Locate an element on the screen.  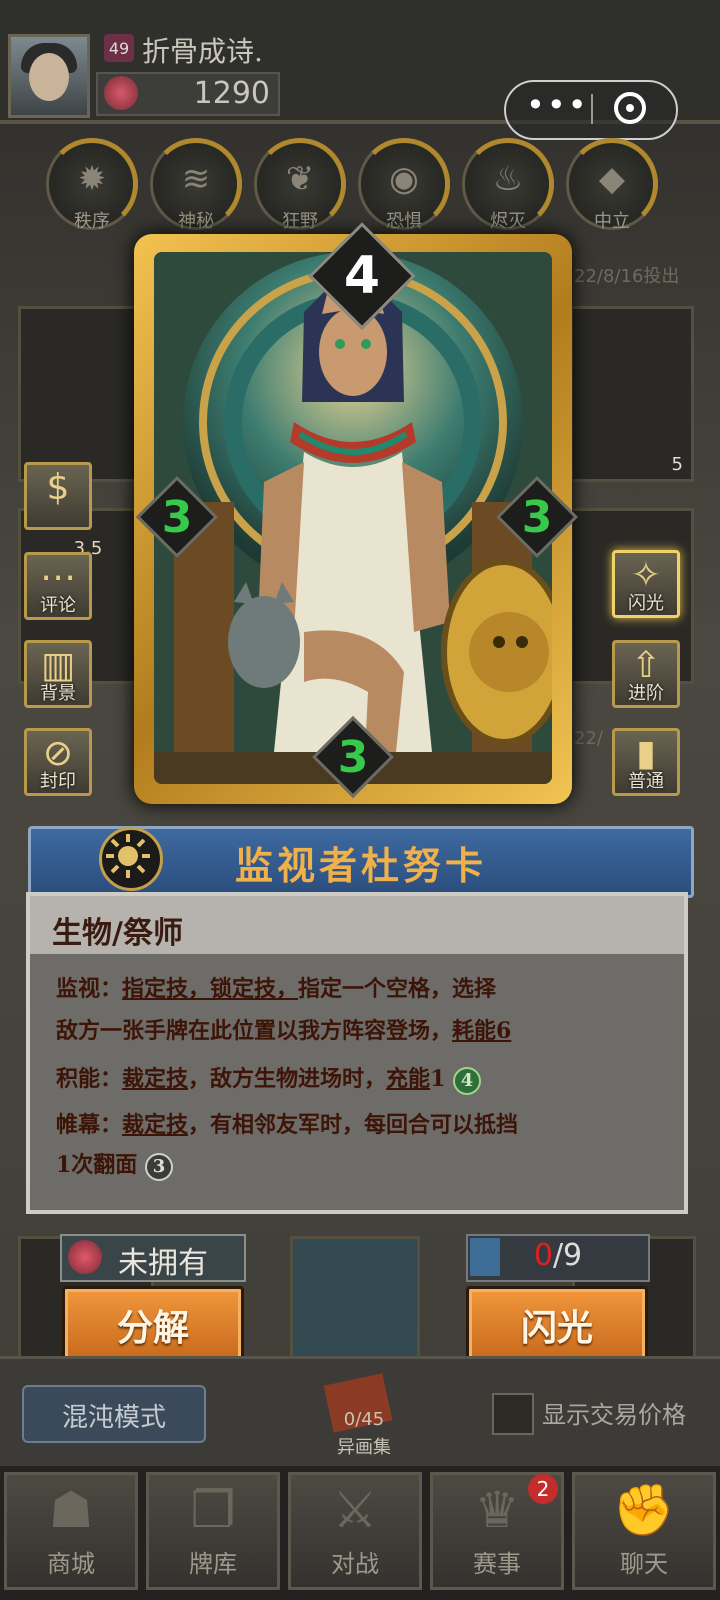
ability-watch-cont: 敌方一张手牌在此位置以我方阵容登场，耗能6 is located at coordinates (284, 1031).